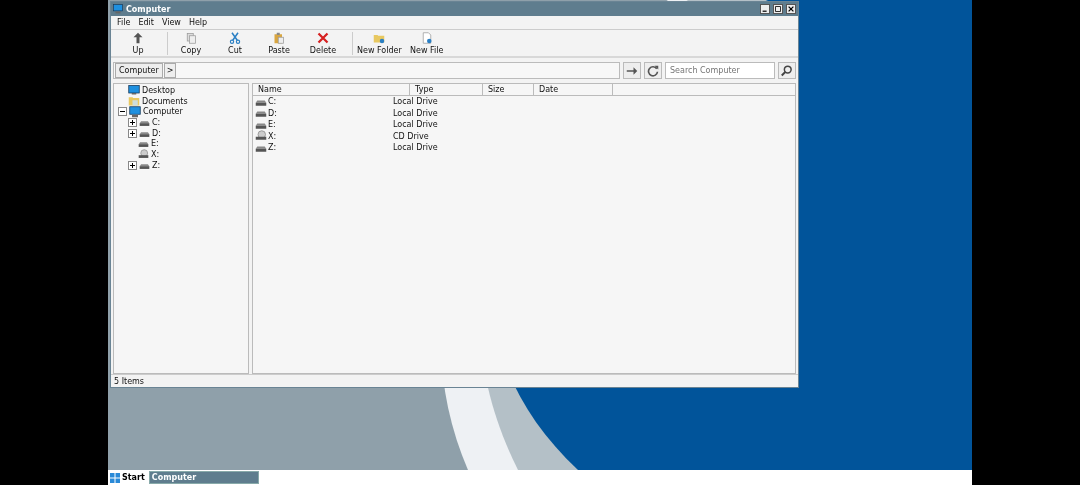  What do you see at coordinates (149, 9) in the screenshot?
I see `window-title: Computer` at bounding box center [149, 9].